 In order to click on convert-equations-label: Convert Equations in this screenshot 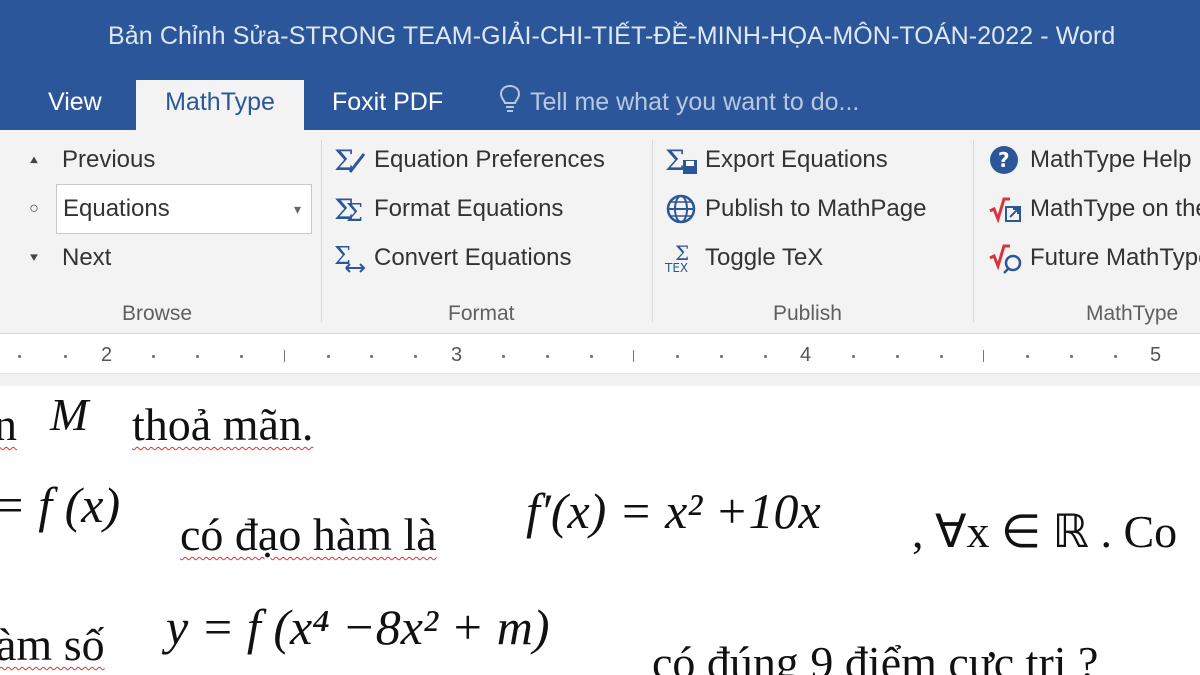, I will do `click(473, 257)`.